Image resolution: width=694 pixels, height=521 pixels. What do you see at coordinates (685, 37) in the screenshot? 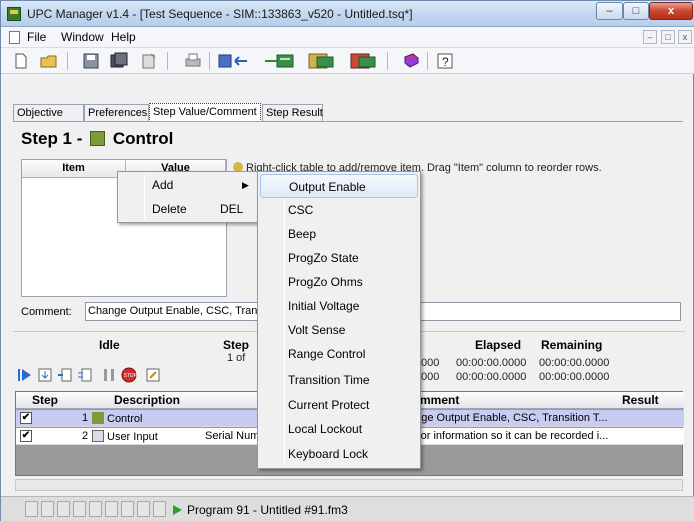
I see `mdi-close-button: x` at bounding box center [685, 37].